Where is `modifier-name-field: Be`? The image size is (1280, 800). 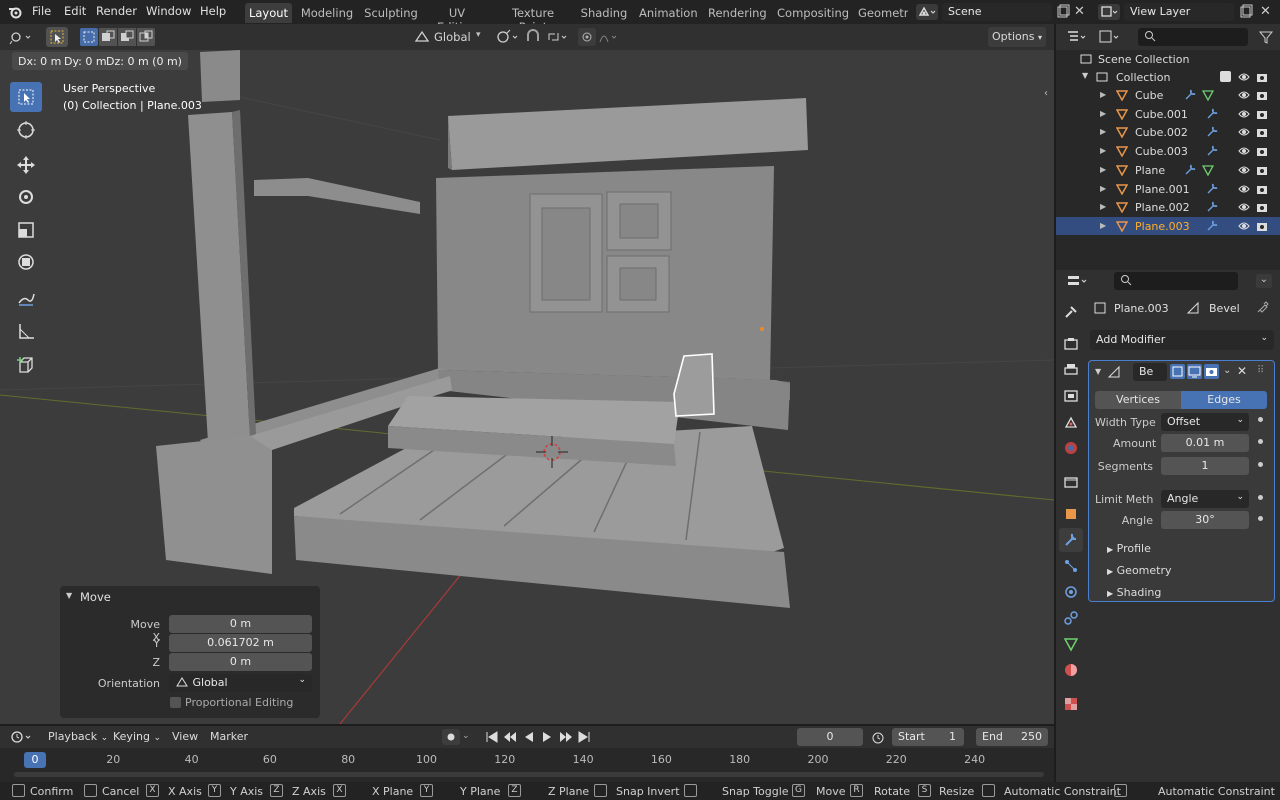
modifier-name-field: Be is located at coordinates (1150, 372).